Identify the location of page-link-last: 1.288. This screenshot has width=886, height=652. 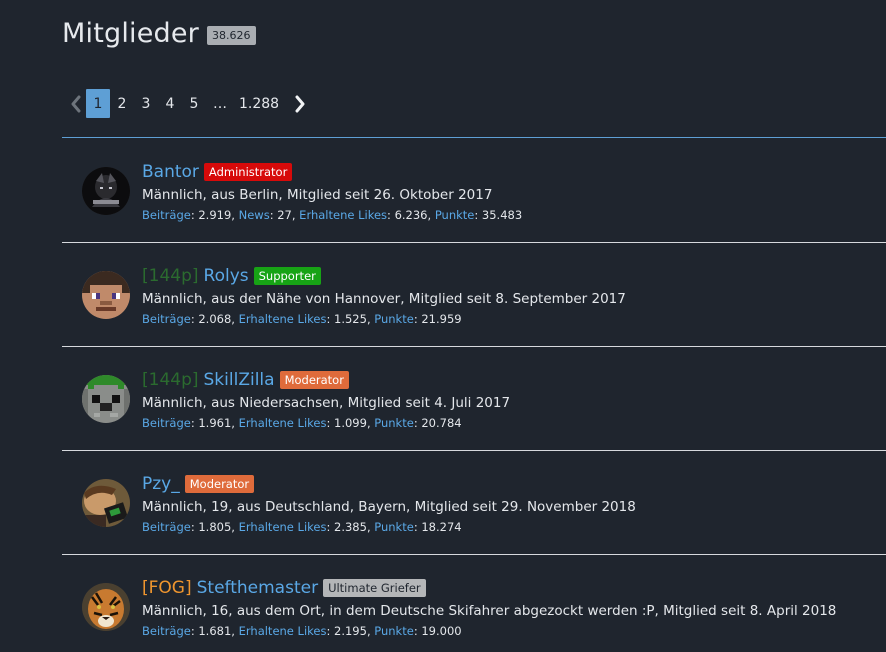
(259, 103).